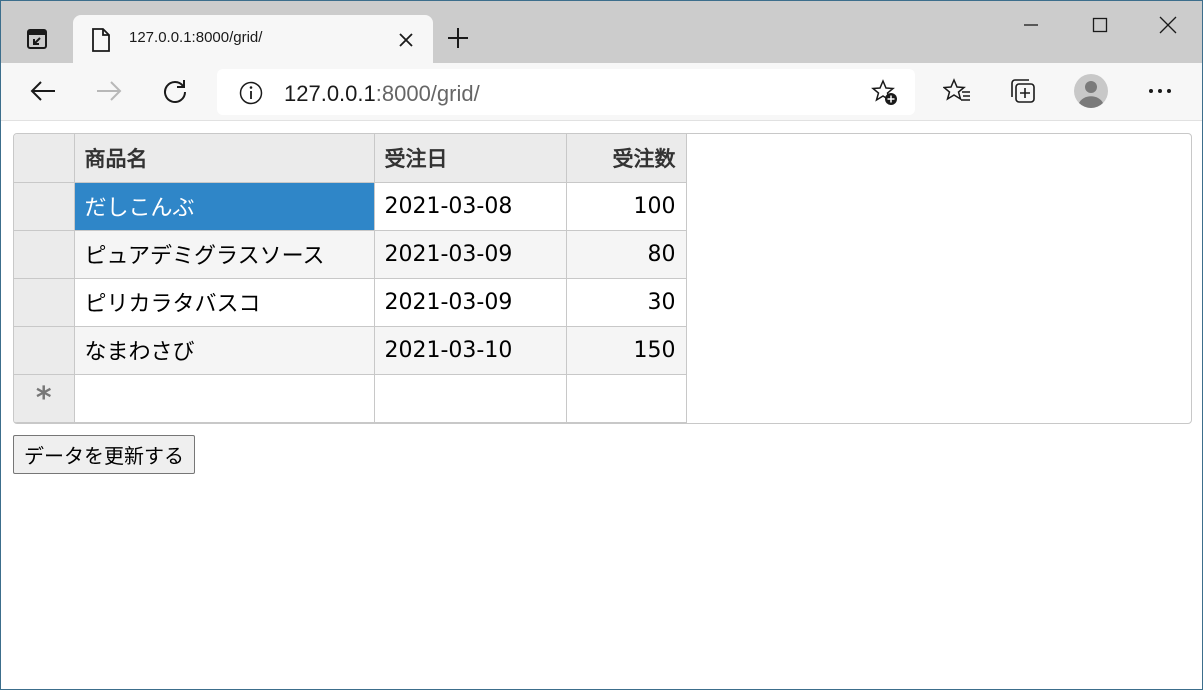 The width and height of the screenshot is (1203, 690). What do you see at coordinates (1100, 25) in the screenshot?
I see `maximize-icon` at bounding box center [1100, 25].